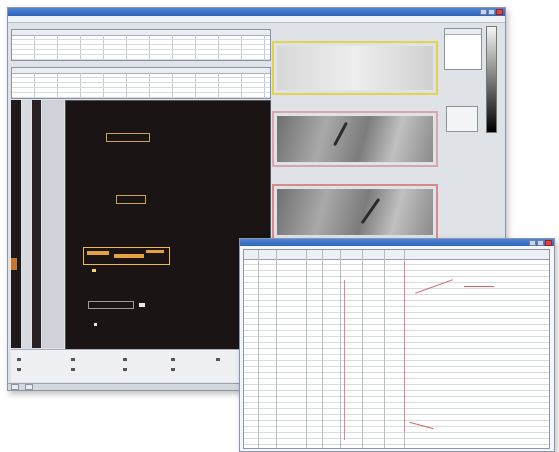 The width and height of the screenshot is (559, 452). What do you see at coordinates (256, 19) in the screenshot?
I see `menu-bar` at bounding box center [256, 19].